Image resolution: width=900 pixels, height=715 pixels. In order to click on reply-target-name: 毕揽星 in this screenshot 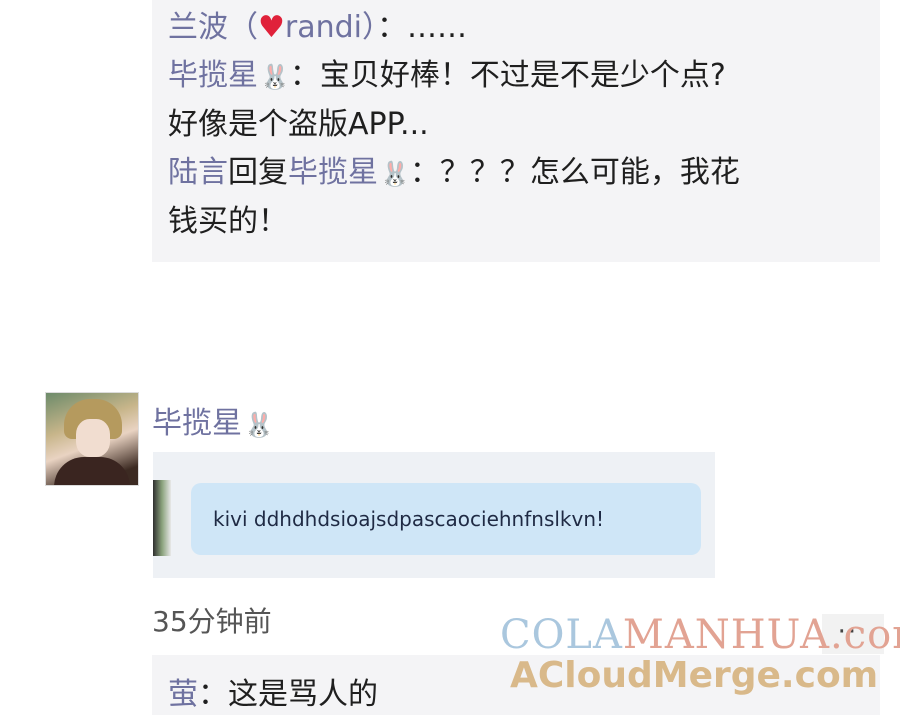, I will do `click(333, 172)`.